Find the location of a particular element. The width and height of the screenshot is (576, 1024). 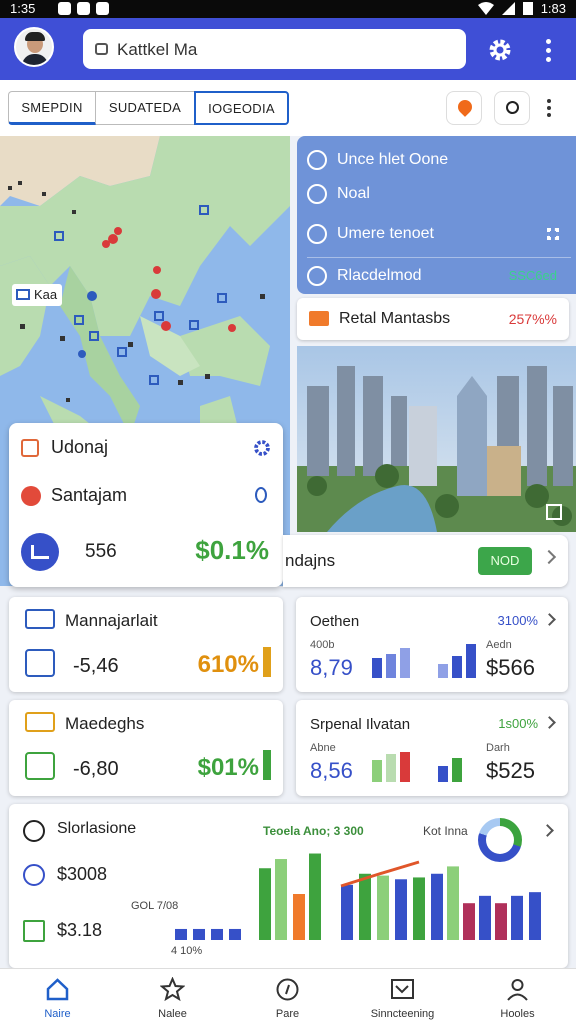

metric-value: -5,46 is located at coordinates (96, 666).